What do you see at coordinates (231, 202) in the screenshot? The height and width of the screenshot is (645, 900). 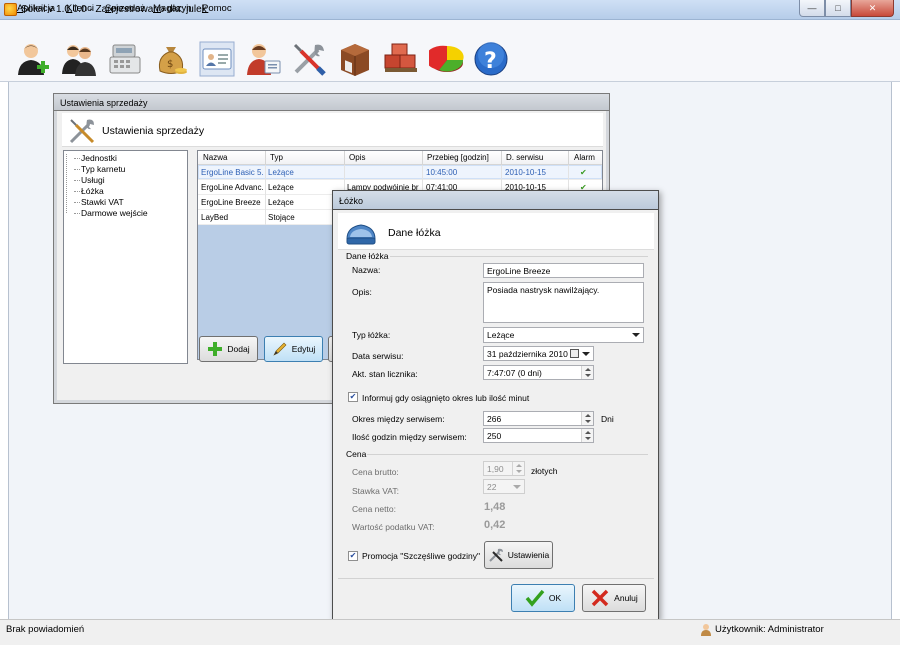 I see `cell-name: ErgoLine Breeze` at bounding box center [231, 202].